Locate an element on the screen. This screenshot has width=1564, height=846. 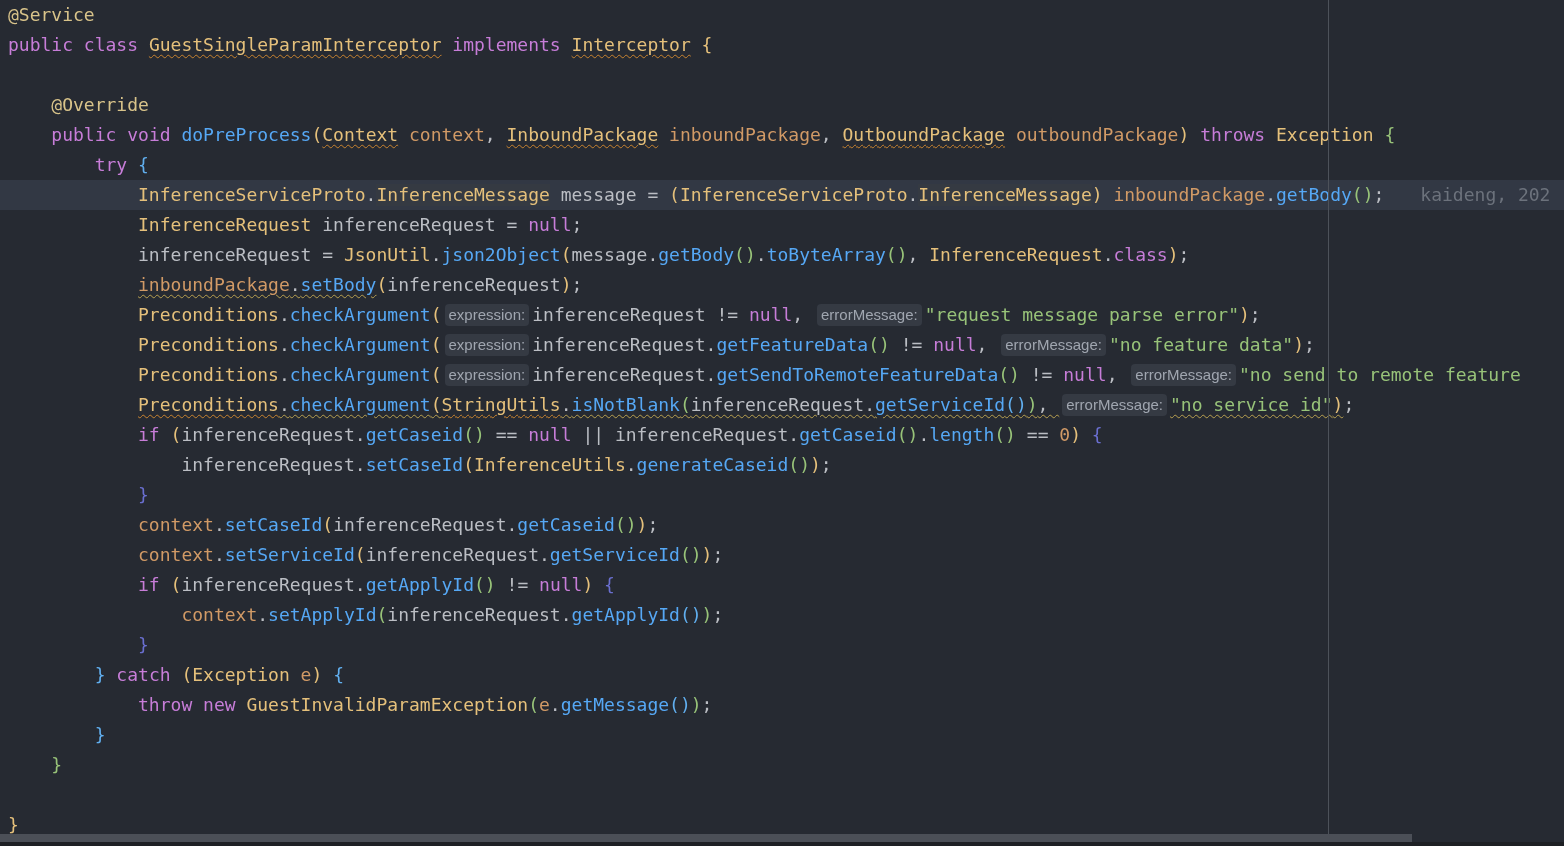
keyword: implements is located at coordinates (506, 45).